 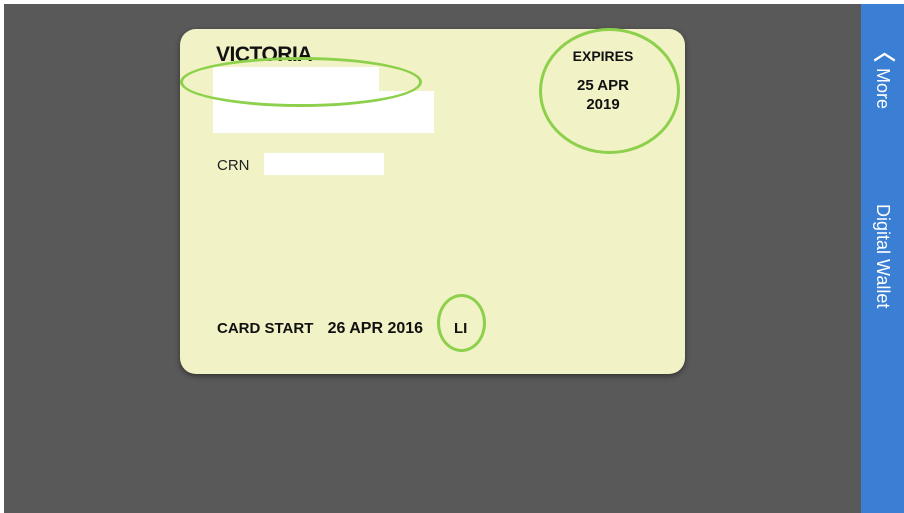 I want to click on name-highlight-circle, so click(x=301, y=82).